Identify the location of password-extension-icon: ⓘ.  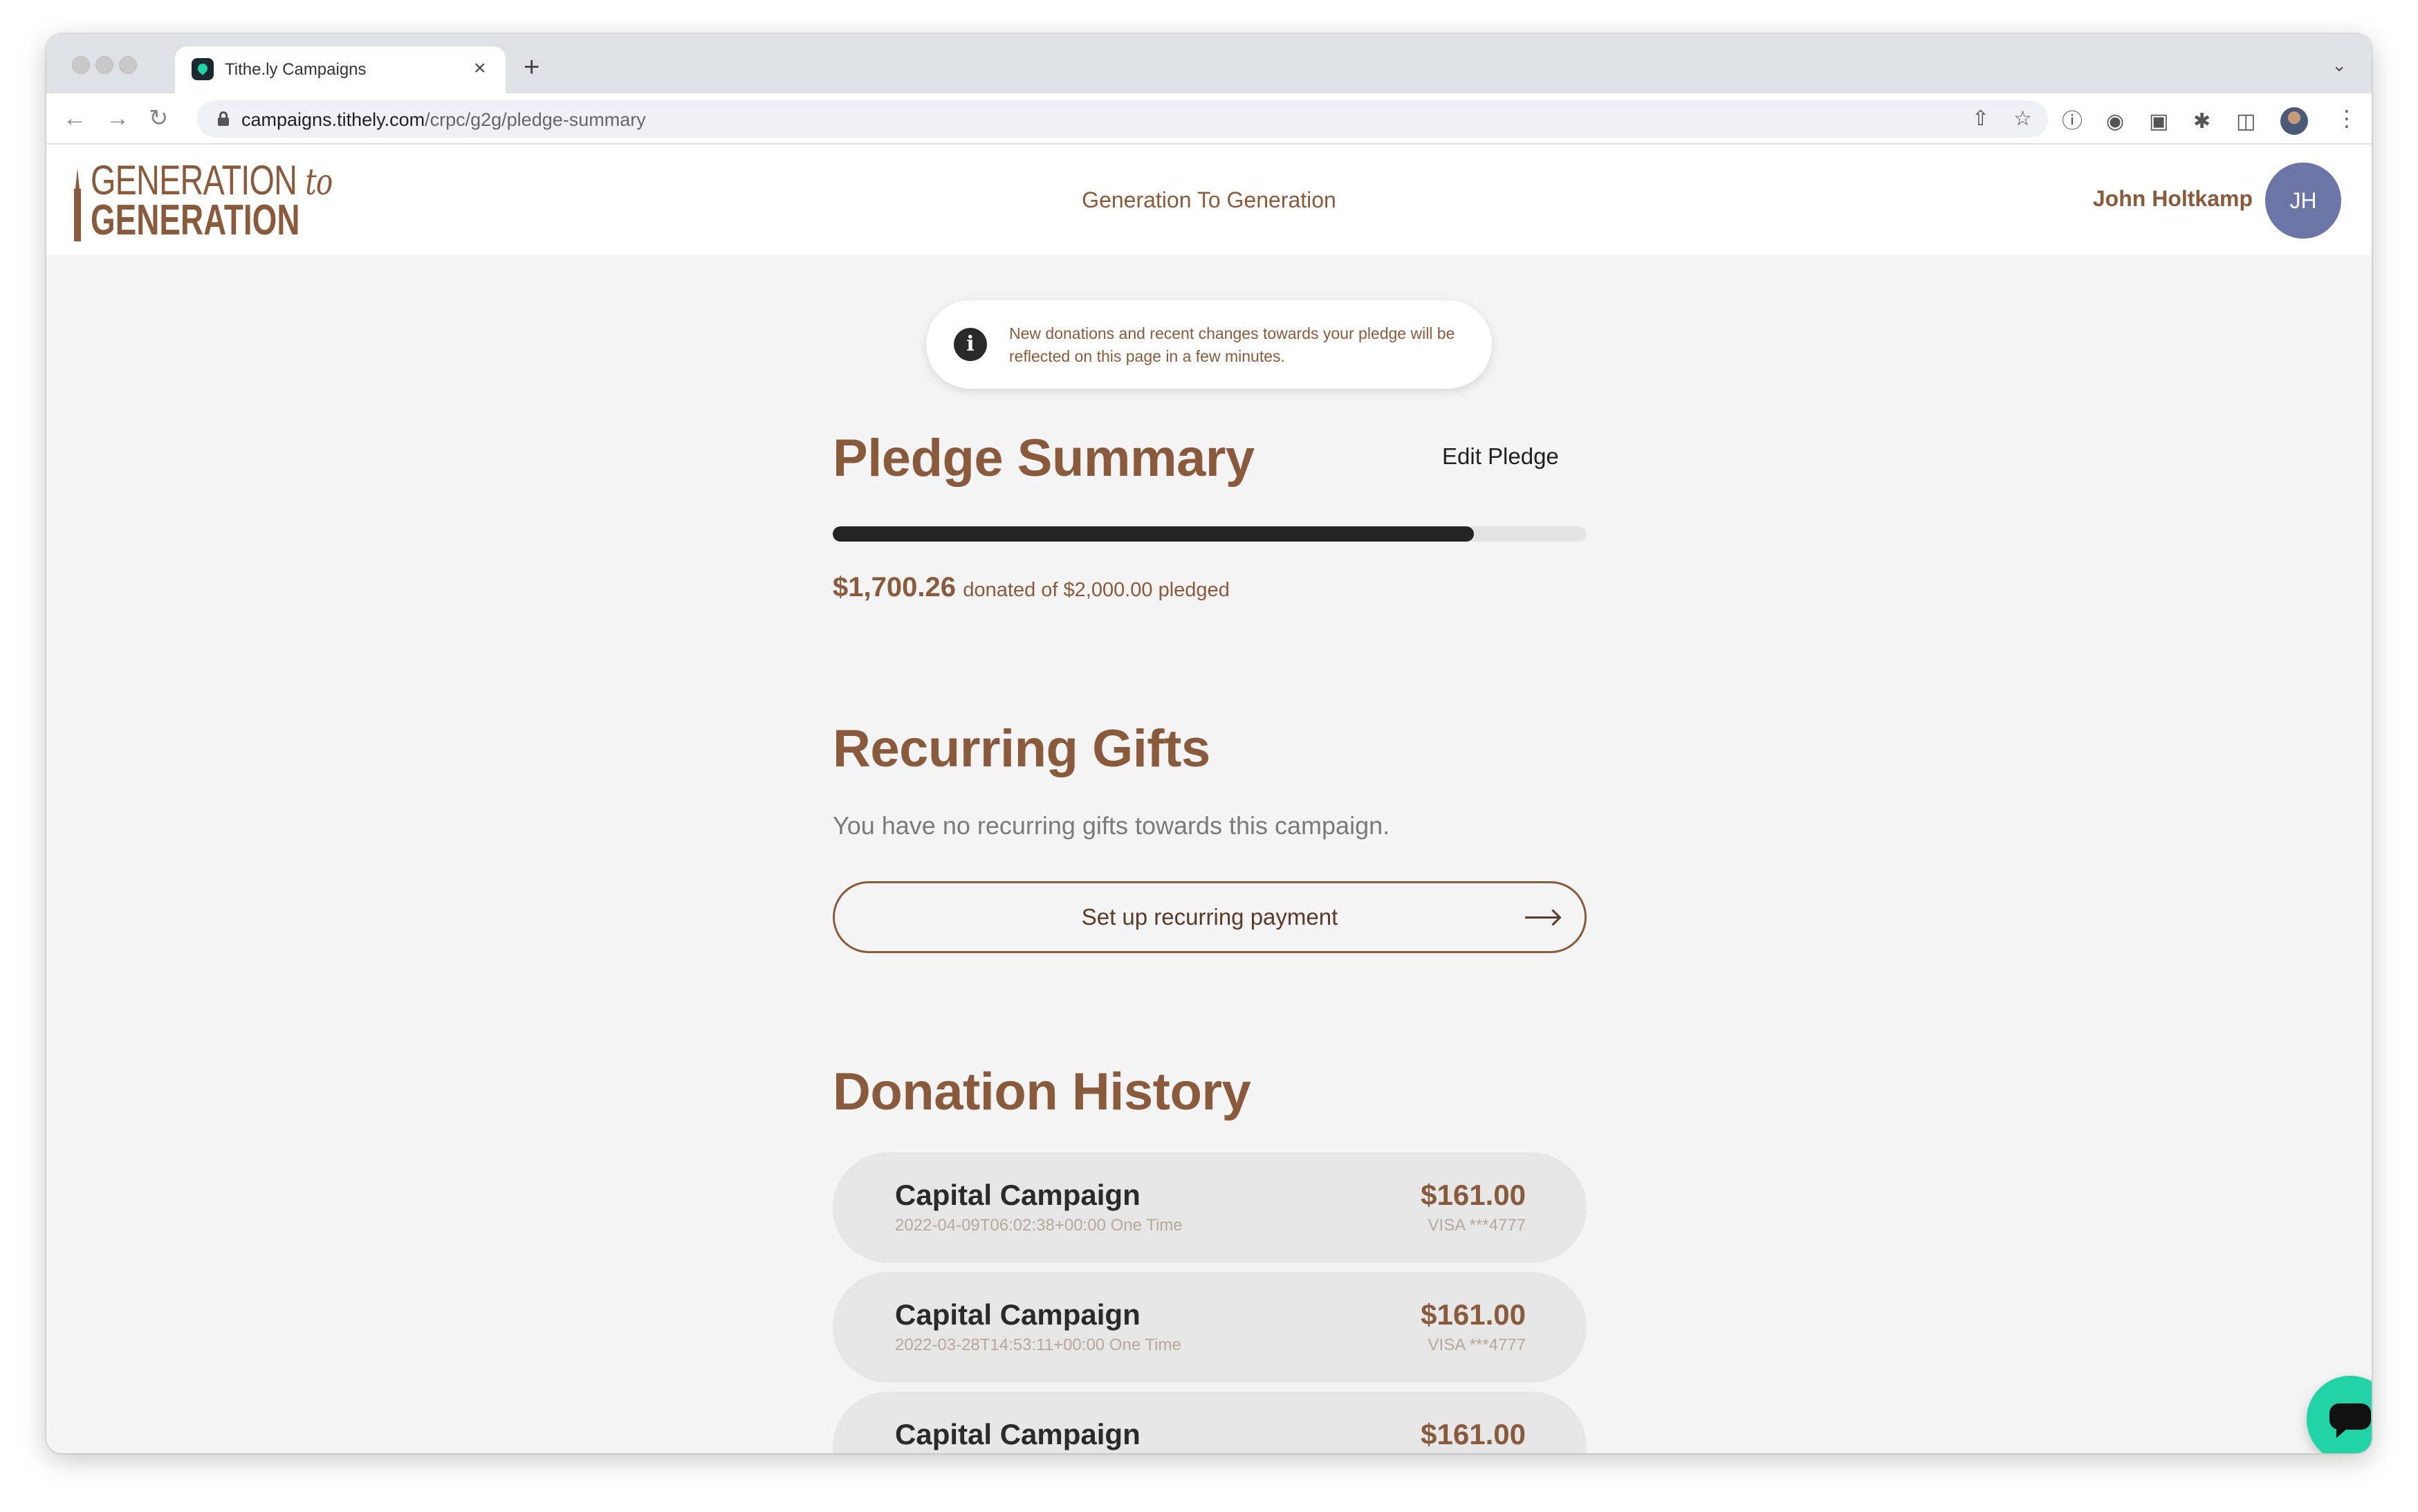
(2072, 121).